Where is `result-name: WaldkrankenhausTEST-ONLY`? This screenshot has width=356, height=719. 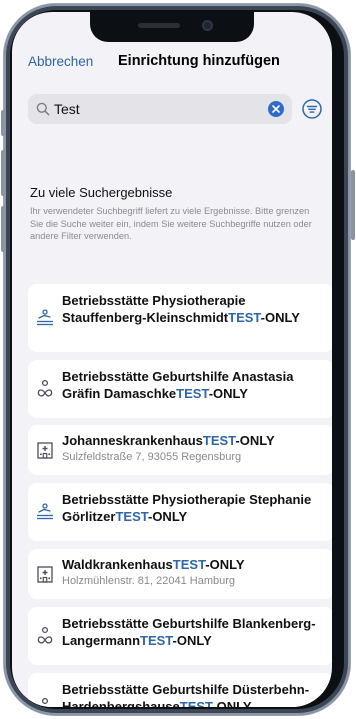
result-name: WaldkrankenhausTEST-ONLY is located at coordinates (195, 564).